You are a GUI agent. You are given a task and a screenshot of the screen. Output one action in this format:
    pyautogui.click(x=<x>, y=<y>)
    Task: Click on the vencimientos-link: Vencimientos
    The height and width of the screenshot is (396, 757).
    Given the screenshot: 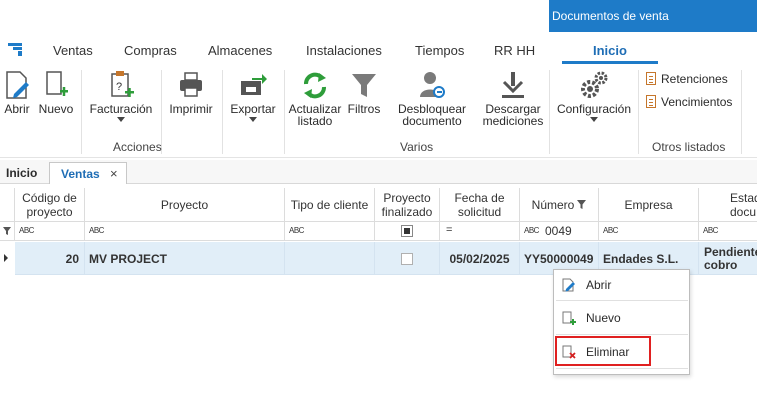 What is the action you would take?
    pyautogui.click(x=689, y=102)
    